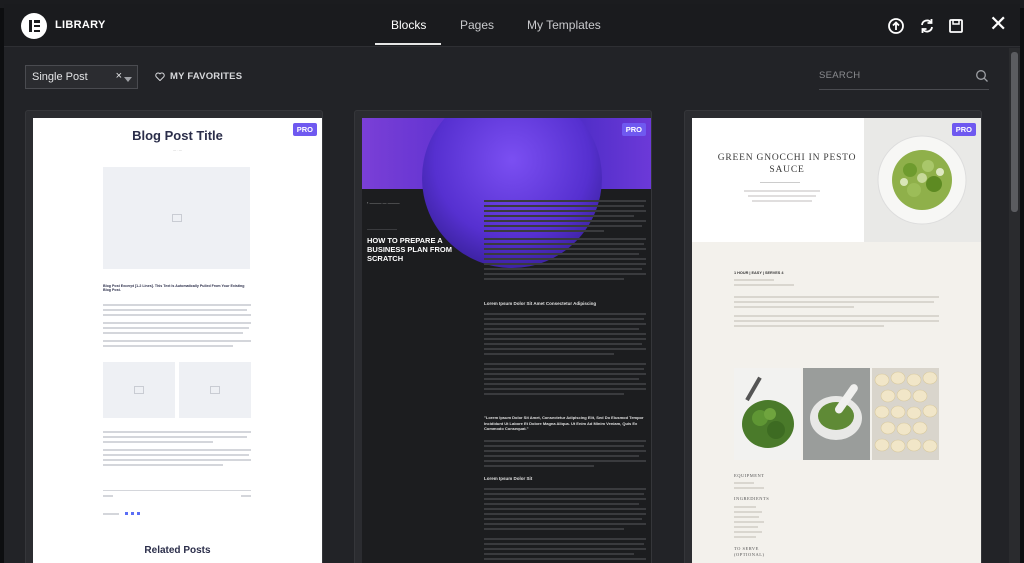 This screenshot has width=1024, height=563. Describe the element at coordinates (177, 550) in the screenshot. I see `preview-related-posts: Related Posts` at that location.